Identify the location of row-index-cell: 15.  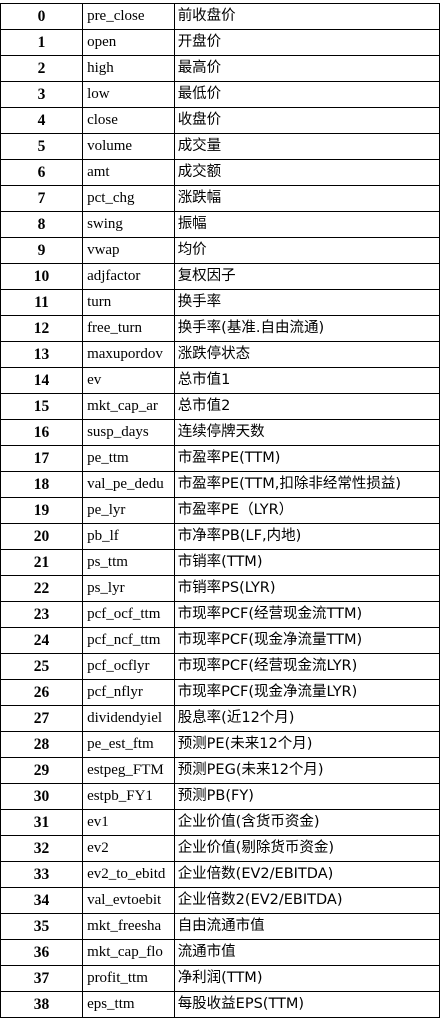
(42, 406).